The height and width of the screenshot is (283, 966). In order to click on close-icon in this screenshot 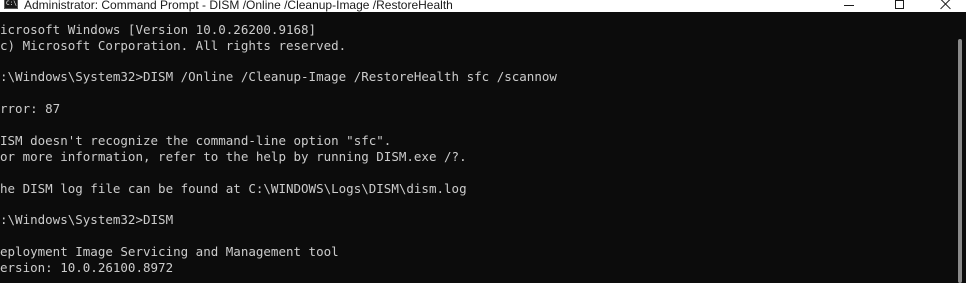, I will do `click(946, 5)`.